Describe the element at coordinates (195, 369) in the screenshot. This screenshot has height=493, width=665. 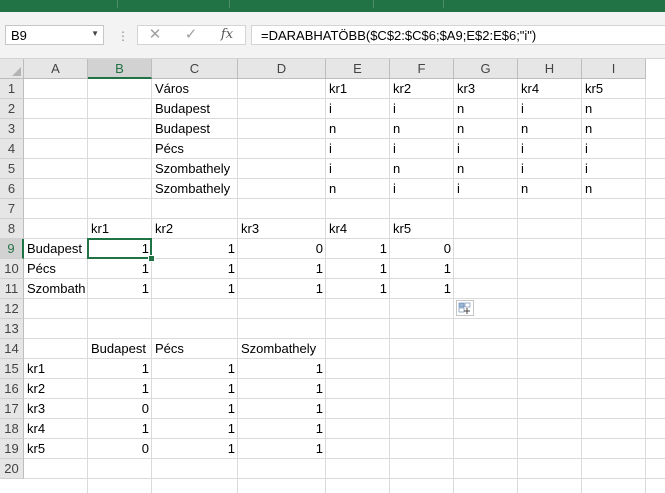
I see `cell-c15: 1` at that location.